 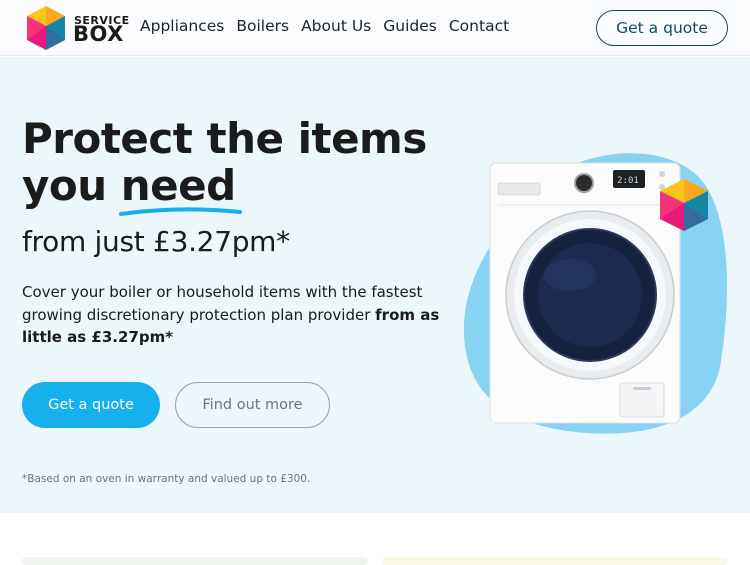 I want to click on headline-highlight: need, so click(x=180, y=188).